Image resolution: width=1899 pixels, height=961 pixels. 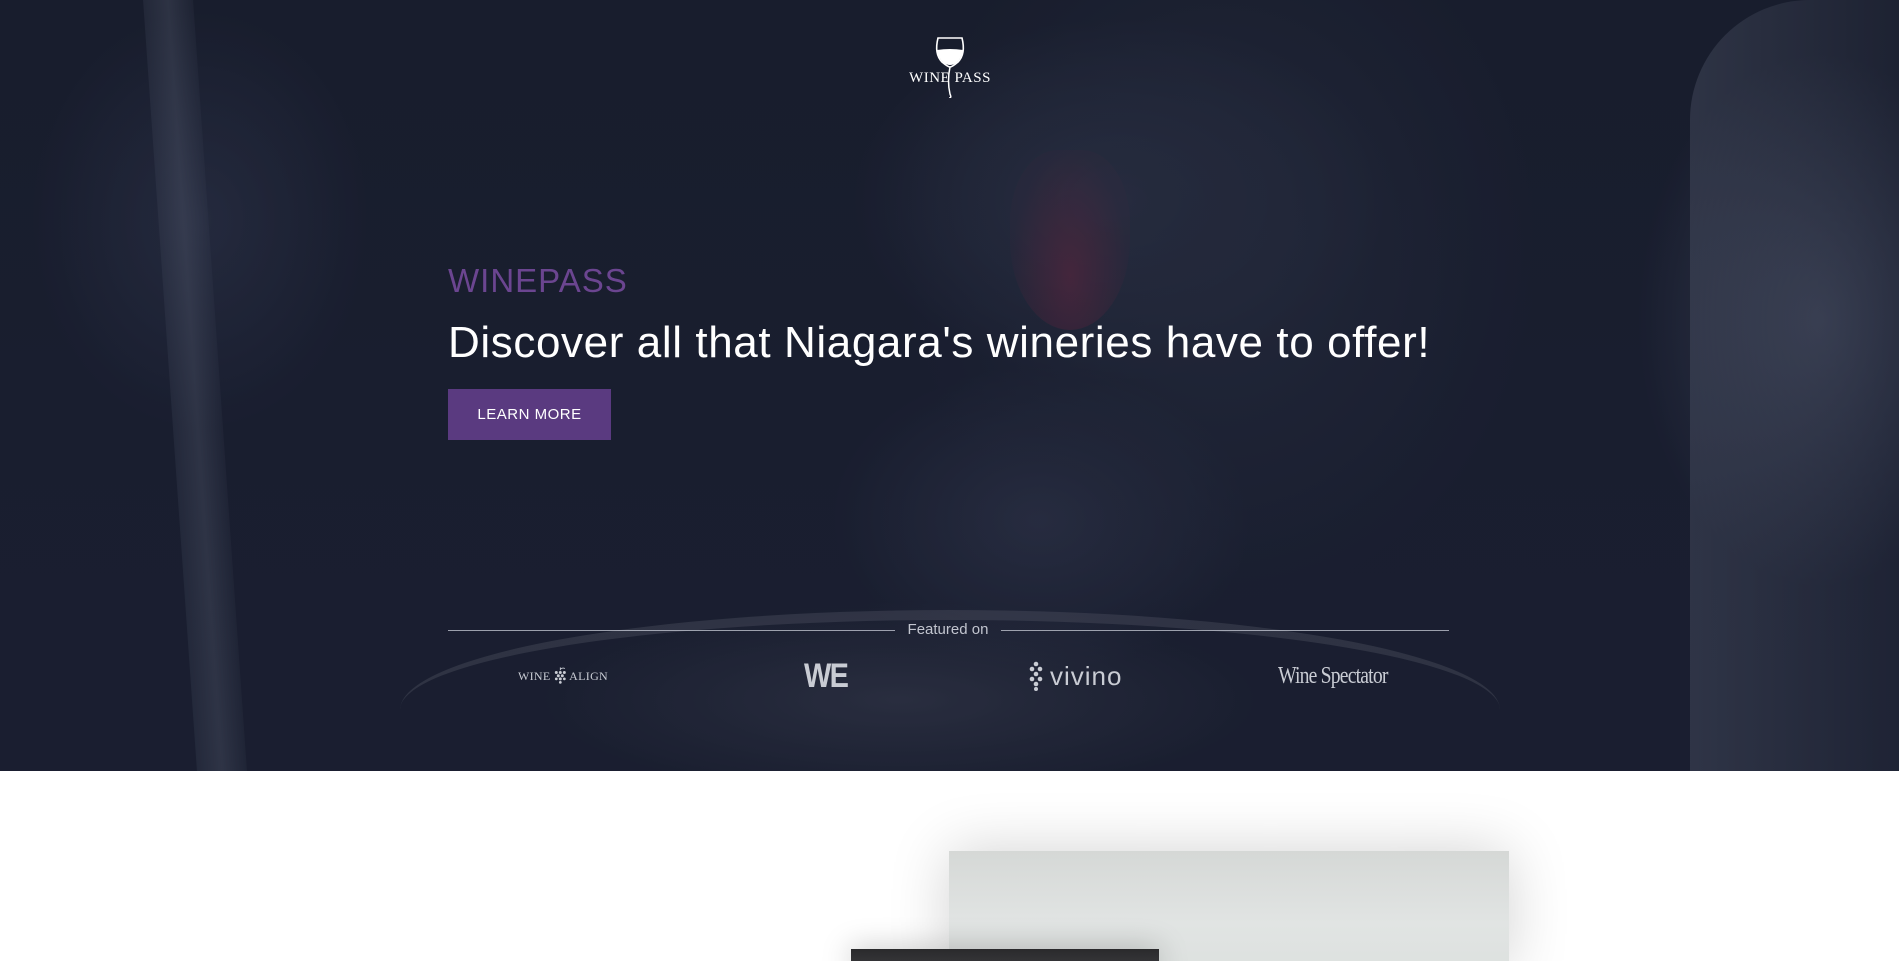 What do you see at coordinates (538, 280) in the screenshot?
I see `hero-eyebrow: WINEPASS` at bounding box center [538, 280].